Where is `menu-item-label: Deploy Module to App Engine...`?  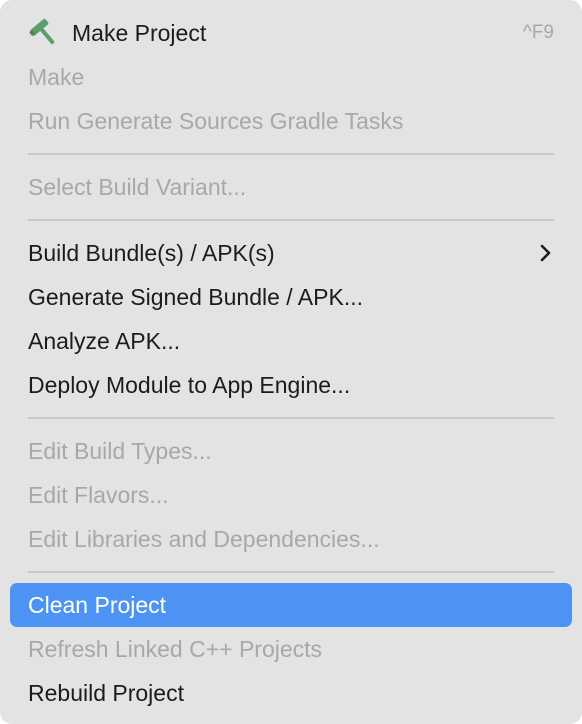
menu-item-label: Deploy Module to App Engine... is located at coordinates (189, 385).